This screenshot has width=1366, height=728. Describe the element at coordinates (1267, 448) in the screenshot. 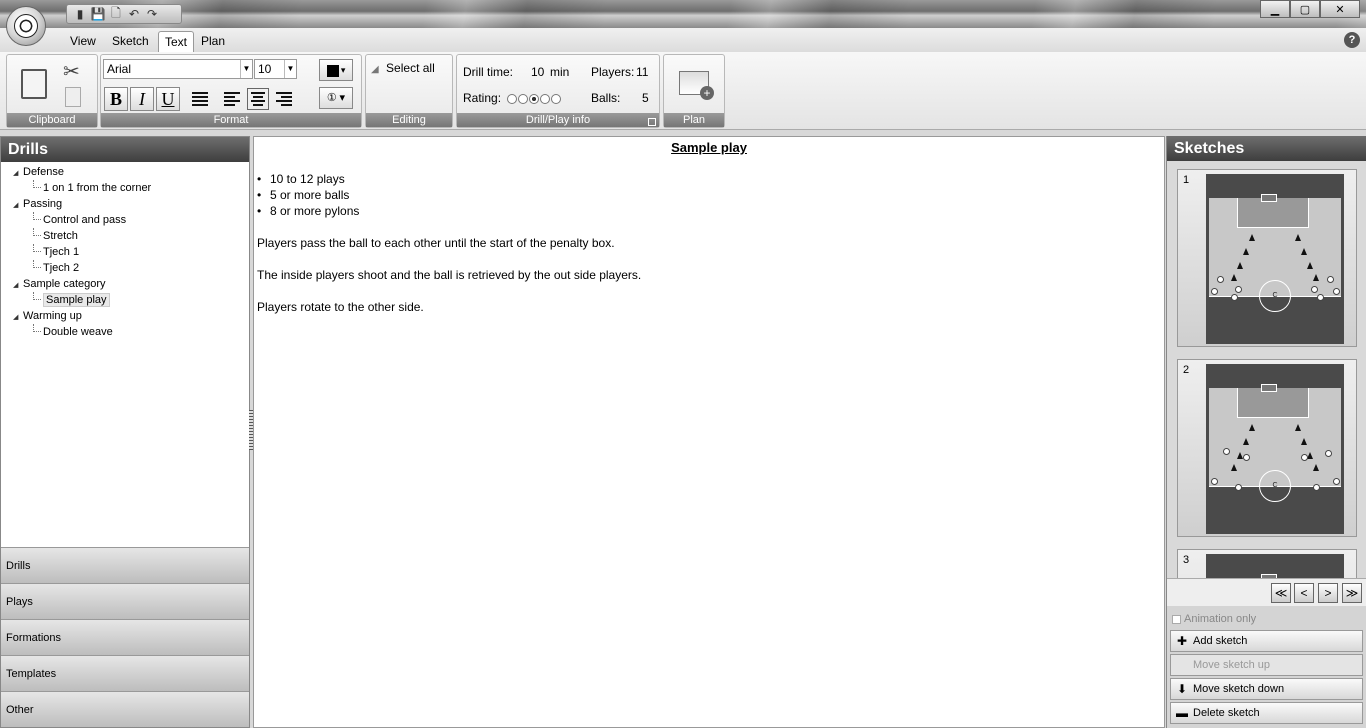

I see `sketch-thumbnail: 2 C` at that location.